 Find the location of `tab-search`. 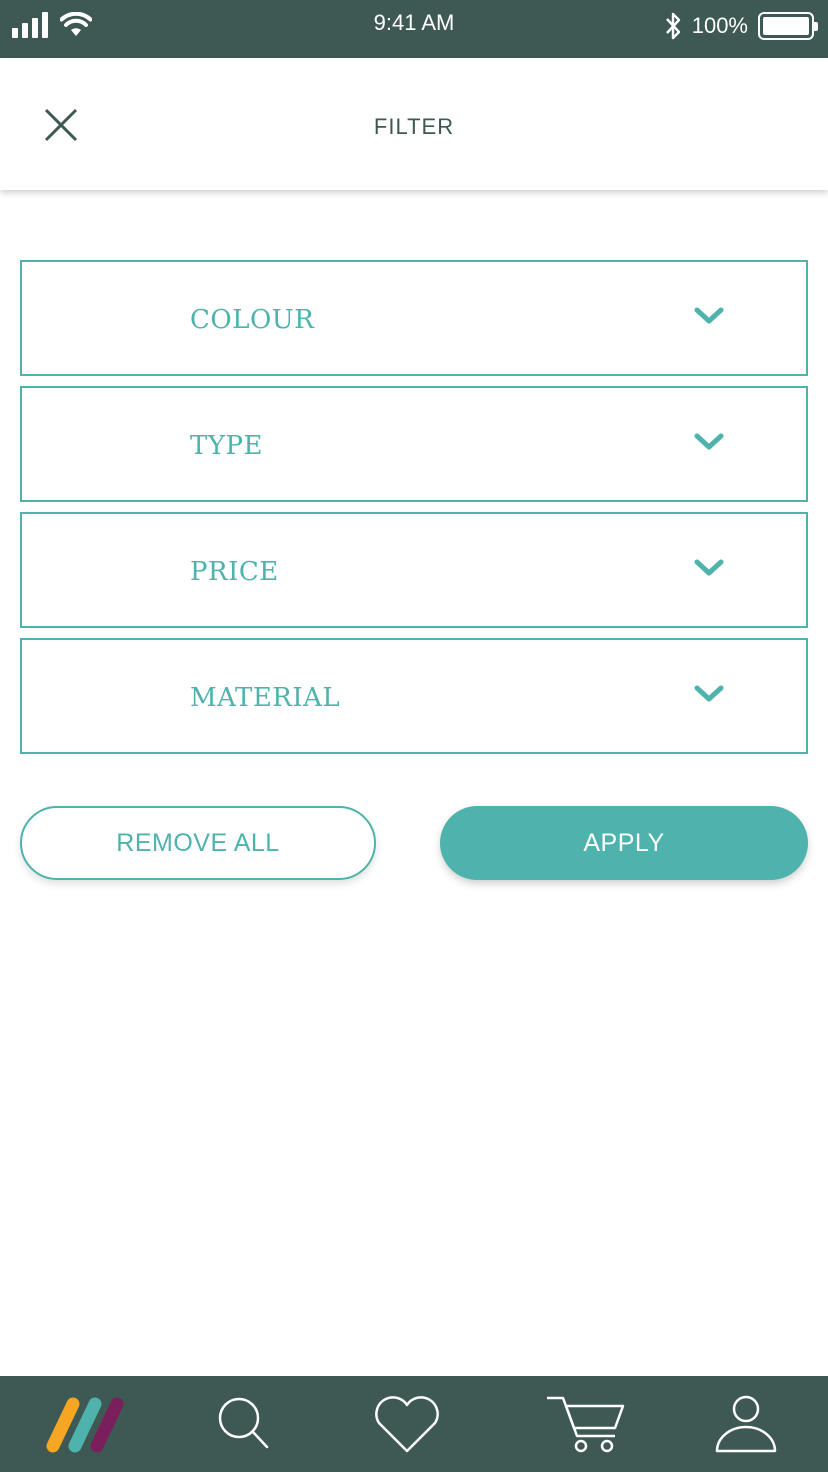

tab-search is located at coordinates (245, 1424).